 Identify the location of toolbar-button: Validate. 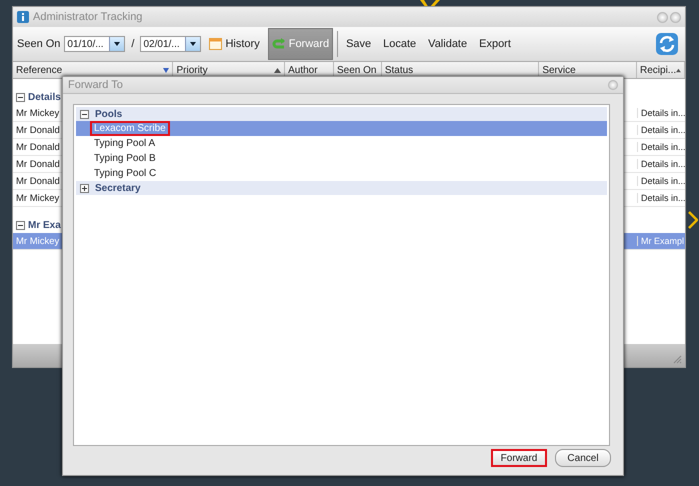
(448, 44).